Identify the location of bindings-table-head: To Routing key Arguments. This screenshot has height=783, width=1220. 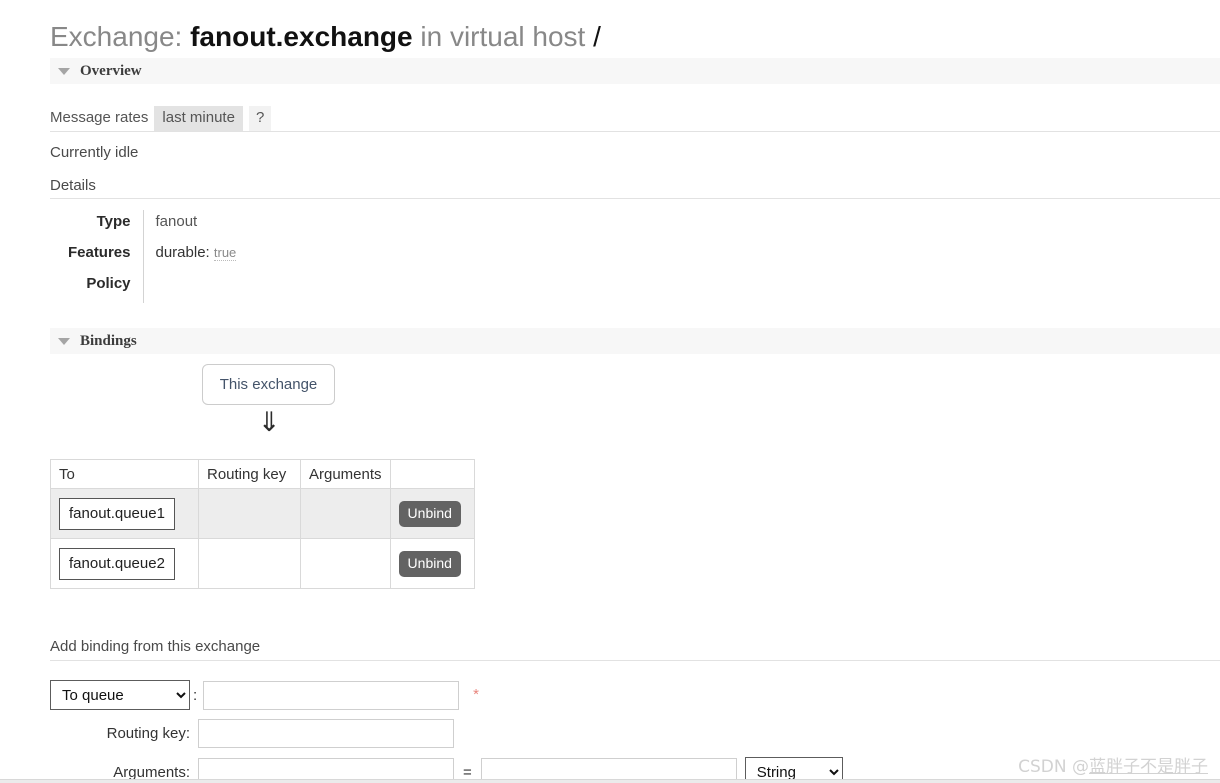
(262, 474).